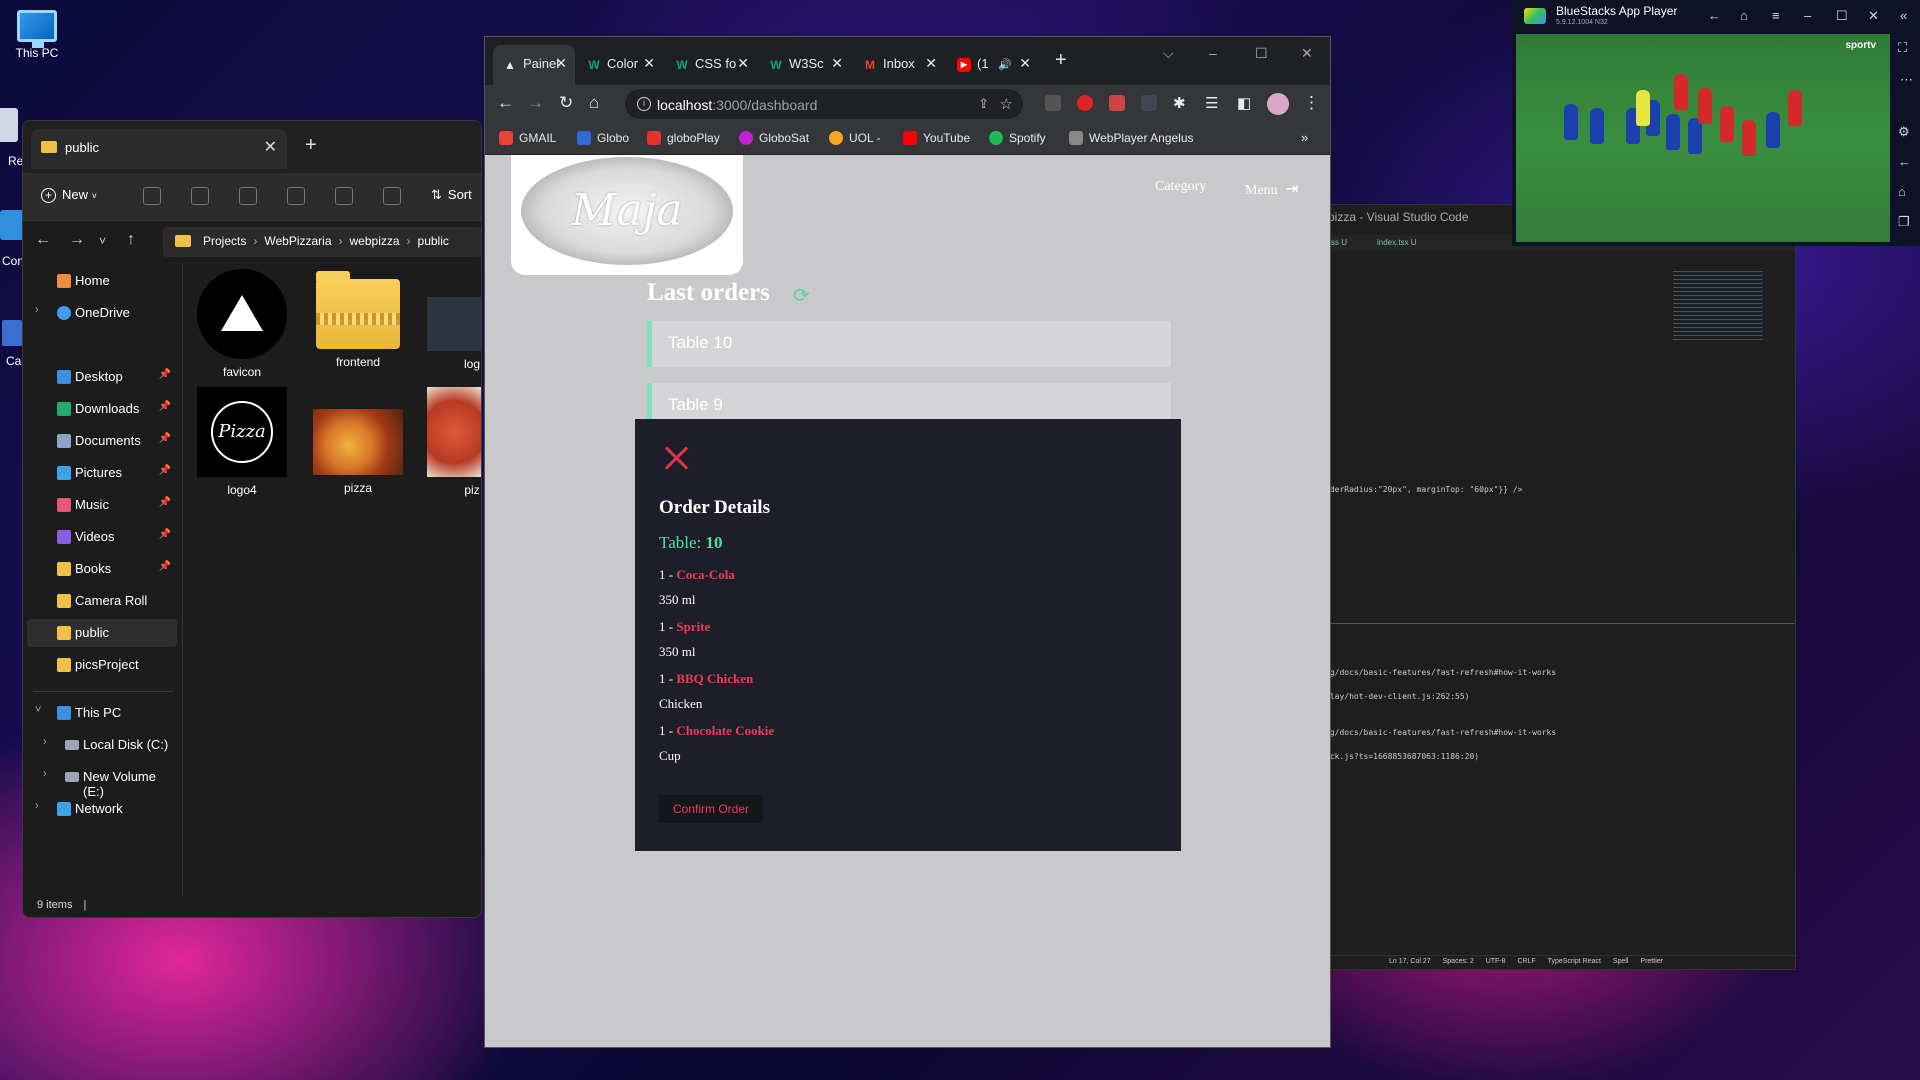 This screenshot has width=1920, height=1080. What do you see at coordinates (1131, 138) in the screenshot?
I see `bookmark-webplayer: WebPlayer Angelus` at bounding box center [1131, 138].